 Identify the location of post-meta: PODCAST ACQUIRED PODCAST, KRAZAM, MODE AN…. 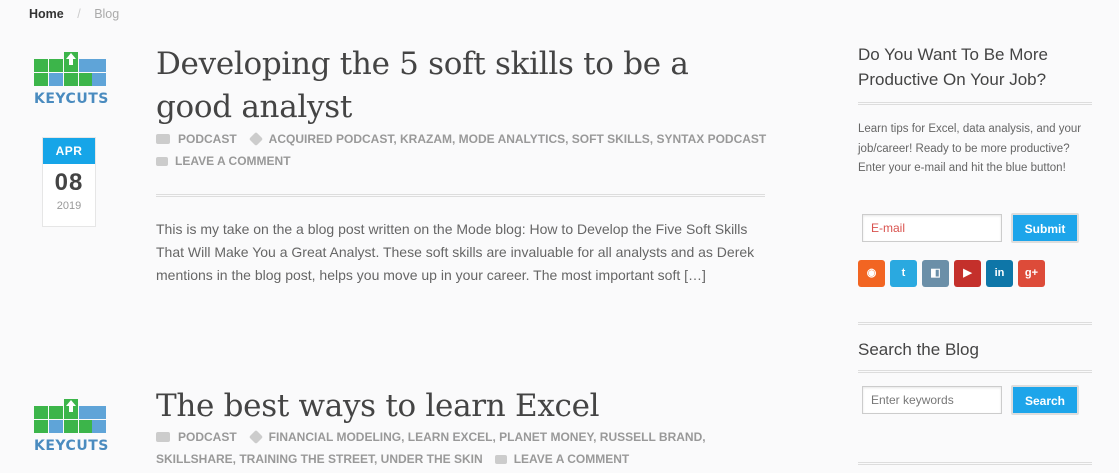
(466, 150).